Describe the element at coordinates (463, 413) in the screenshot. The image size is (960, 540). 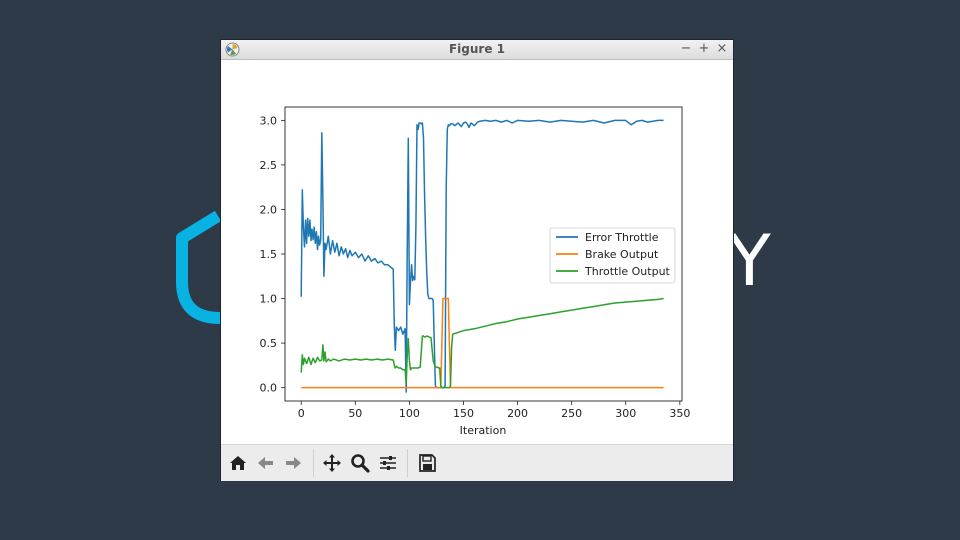
I see `x-tick-label: 150` at that location.